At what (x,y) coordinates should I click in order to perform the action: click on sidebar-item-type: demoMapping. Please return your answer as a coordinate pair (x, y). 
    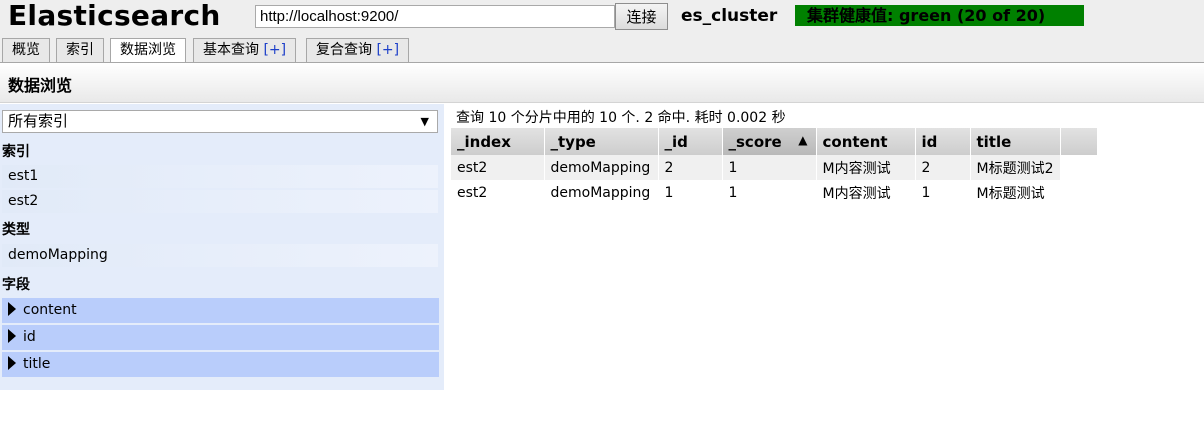
    Looking at the image, I should click on (220, 255).